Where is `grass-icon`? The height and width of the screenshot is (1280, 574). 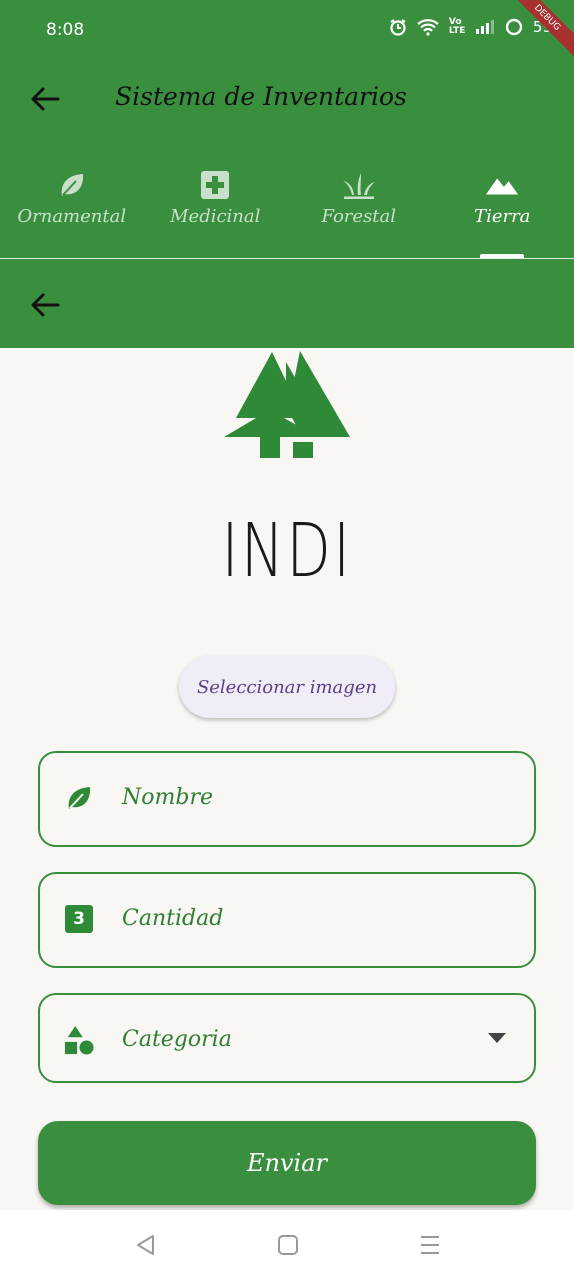
grass-icon is located at coordinates (359, 185).